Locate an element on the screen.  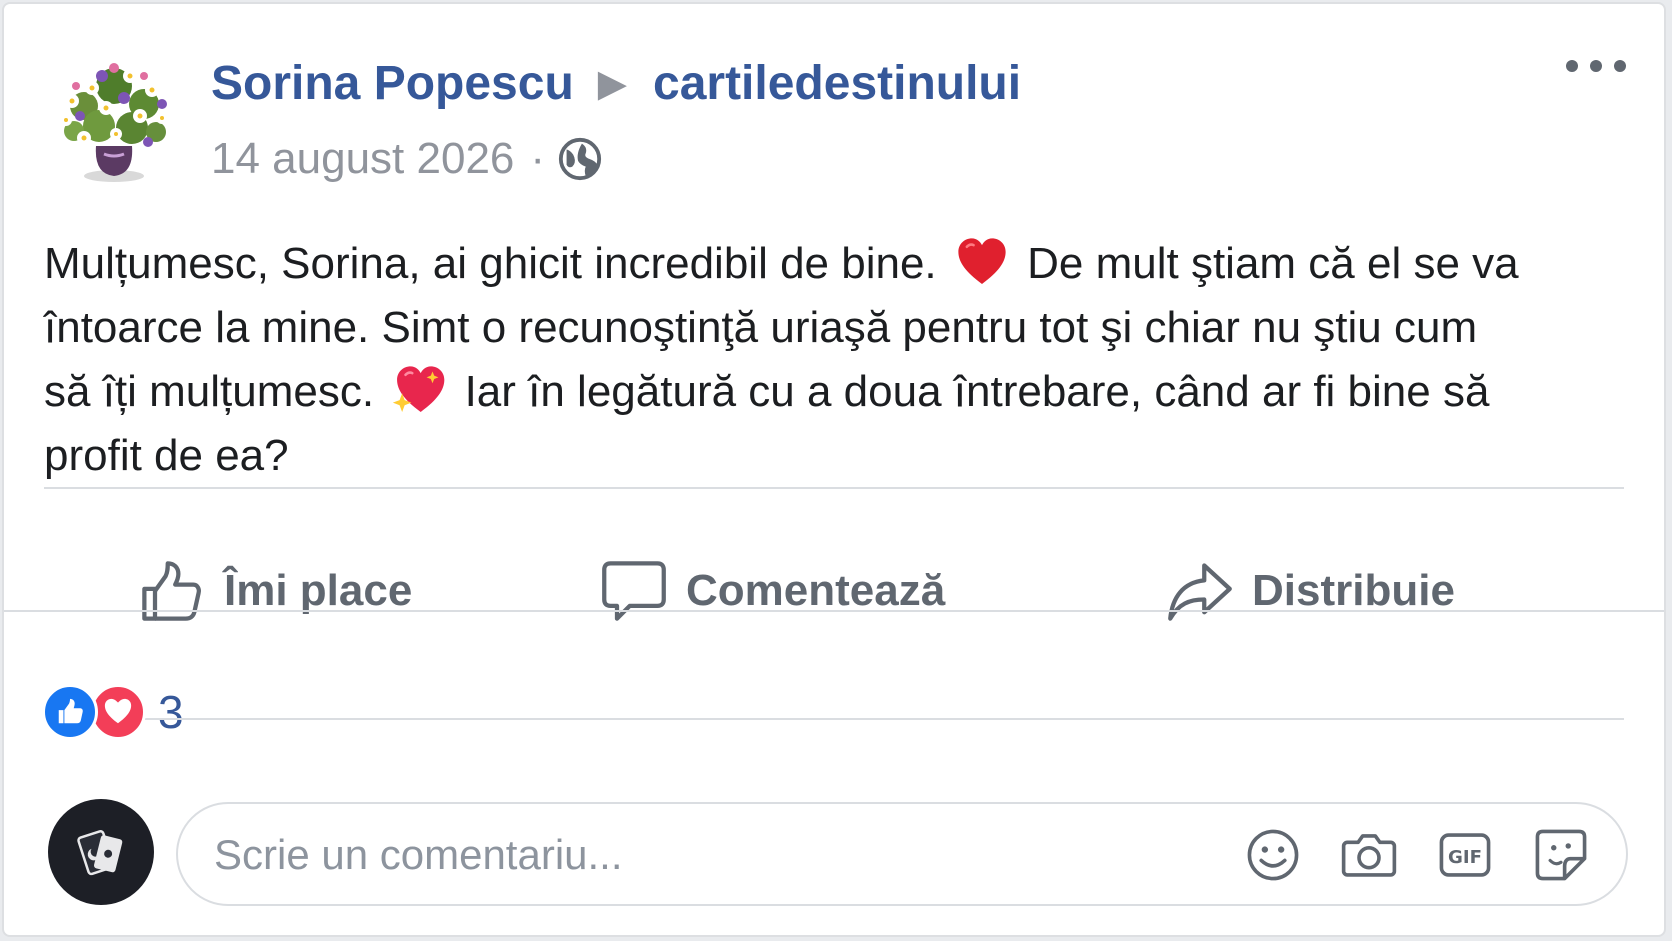
like-label: Îmi place is located at coordinates (318, 590).